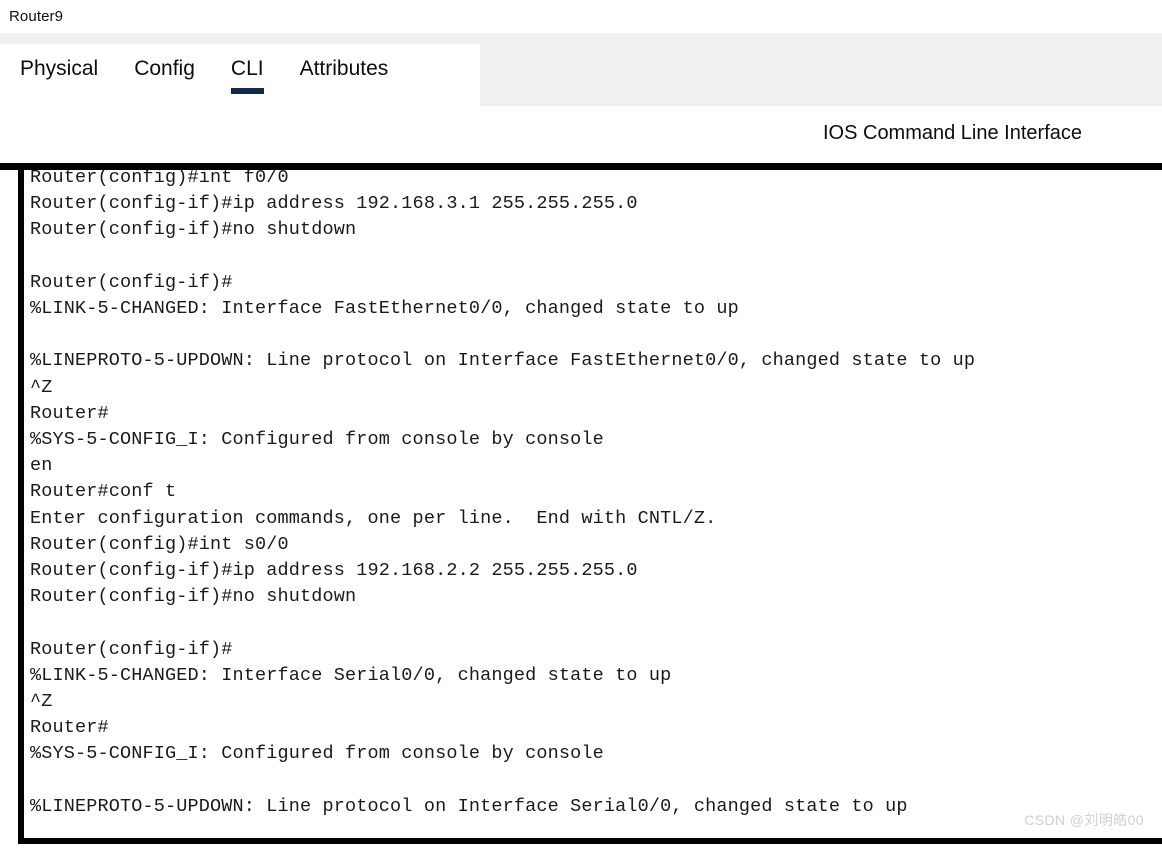  What do you see at coordinates (590, 841) in the screenshot?
I see `console-border-bottom` at bounding box center [590, 841].